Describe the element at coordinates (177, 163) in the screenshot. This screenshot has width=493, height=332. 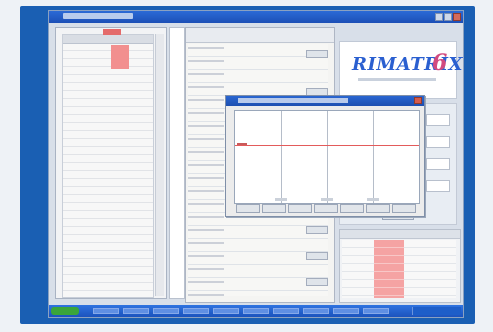
I see `blank-pane` at that location.